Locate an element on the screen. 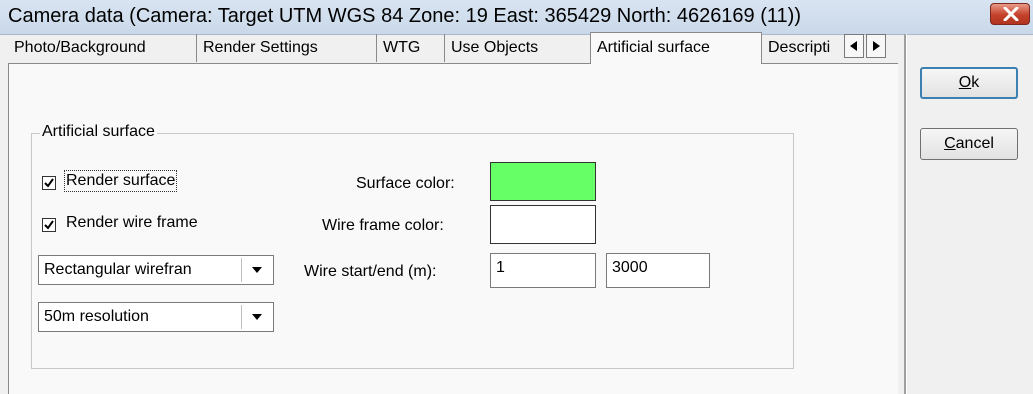 This screenshot has height=394, width=1033. tab-scroll-right is located at coordinates (876, 46).